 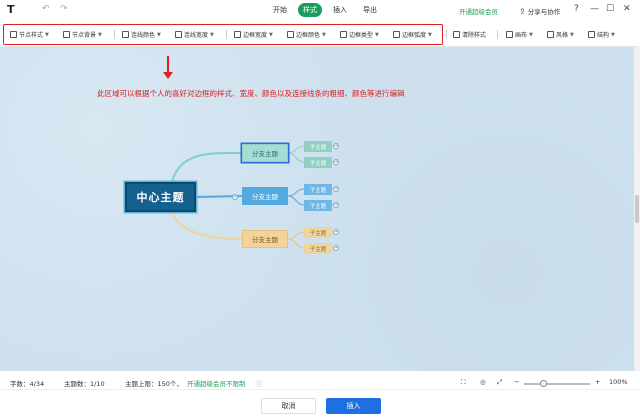 I want to click on help-icon: ?, so click(x=576, y=9).